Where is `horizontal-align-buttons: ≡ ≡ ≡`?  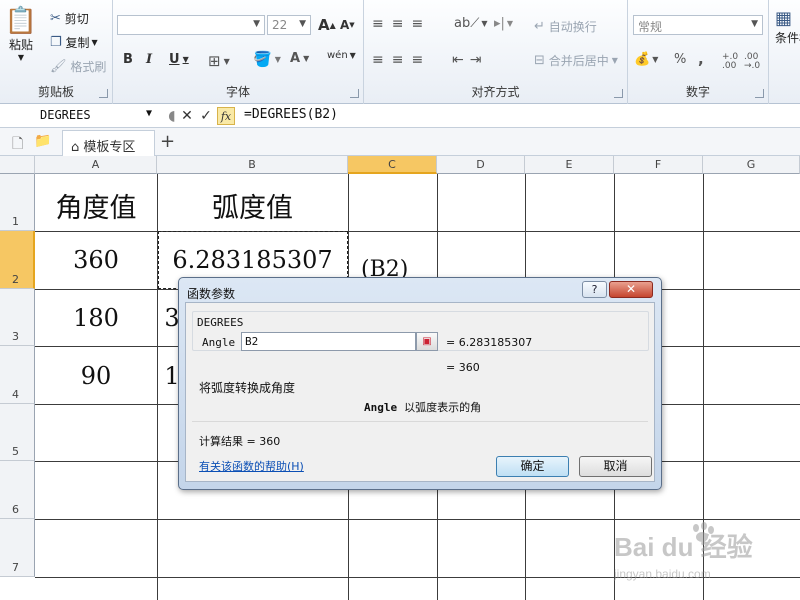
horizontal-align-buttons: ≡ ≡ ≡ is located at coordinates (401, 60).